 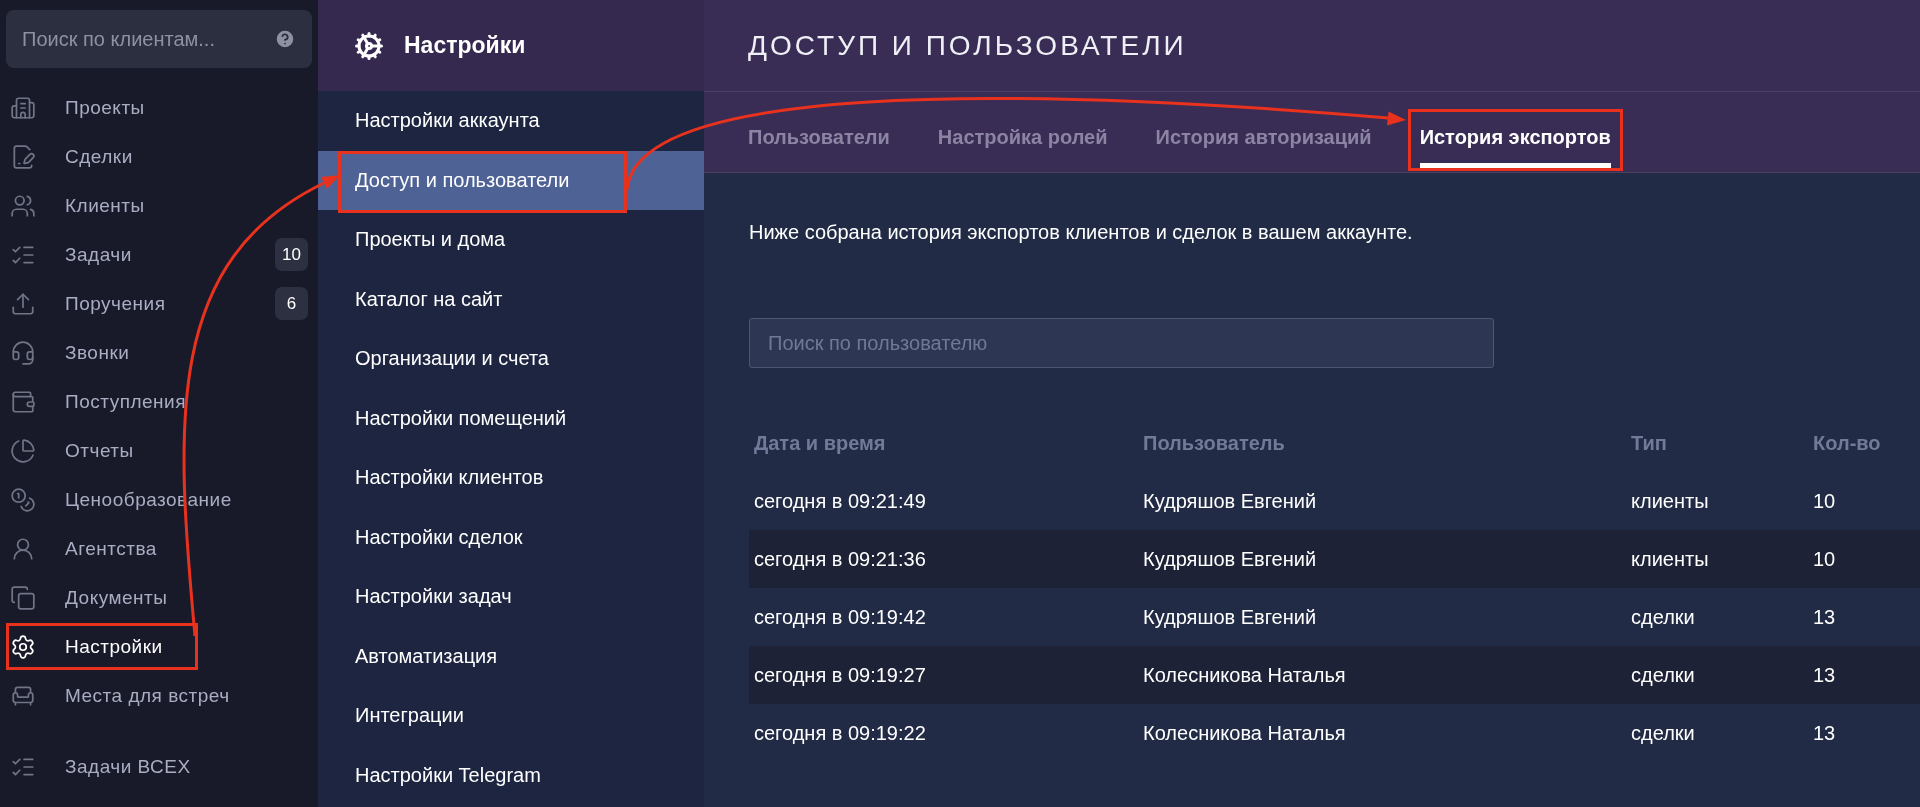 What do you see at coordinates (23, 597) in the screenshot?
I see `documents-icon` at bounding box center [23, 597].